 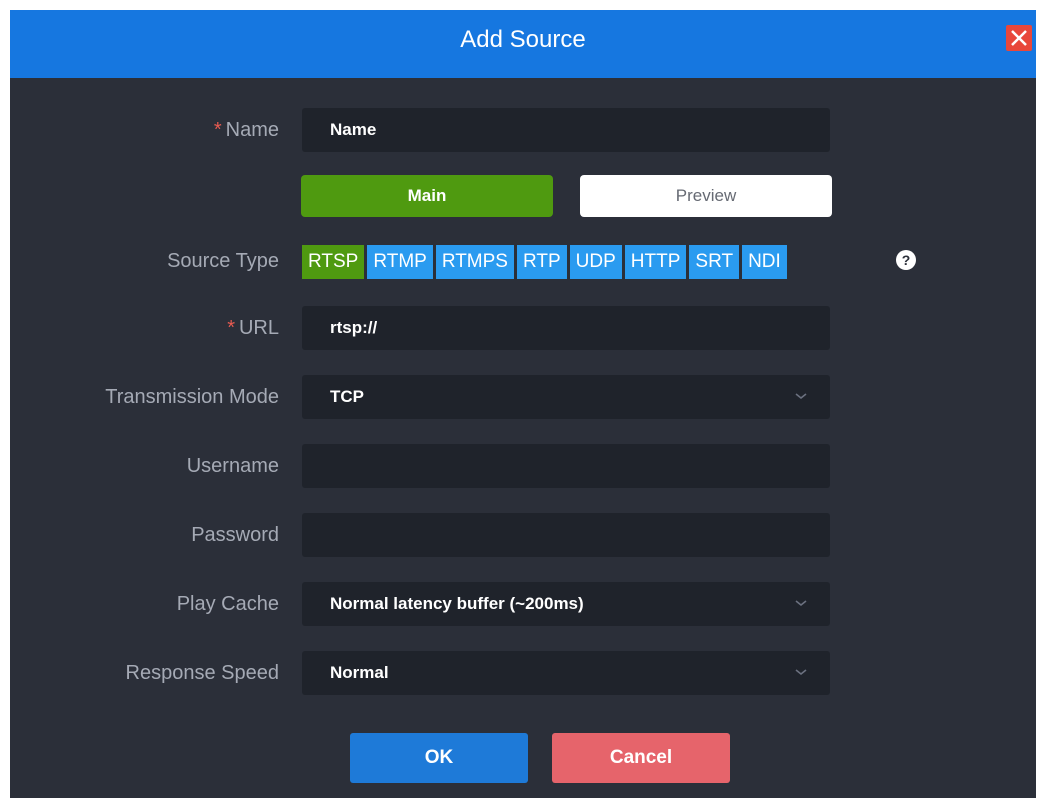 I want to click on dialog-header: Add Source, so click(x=523, y=44).